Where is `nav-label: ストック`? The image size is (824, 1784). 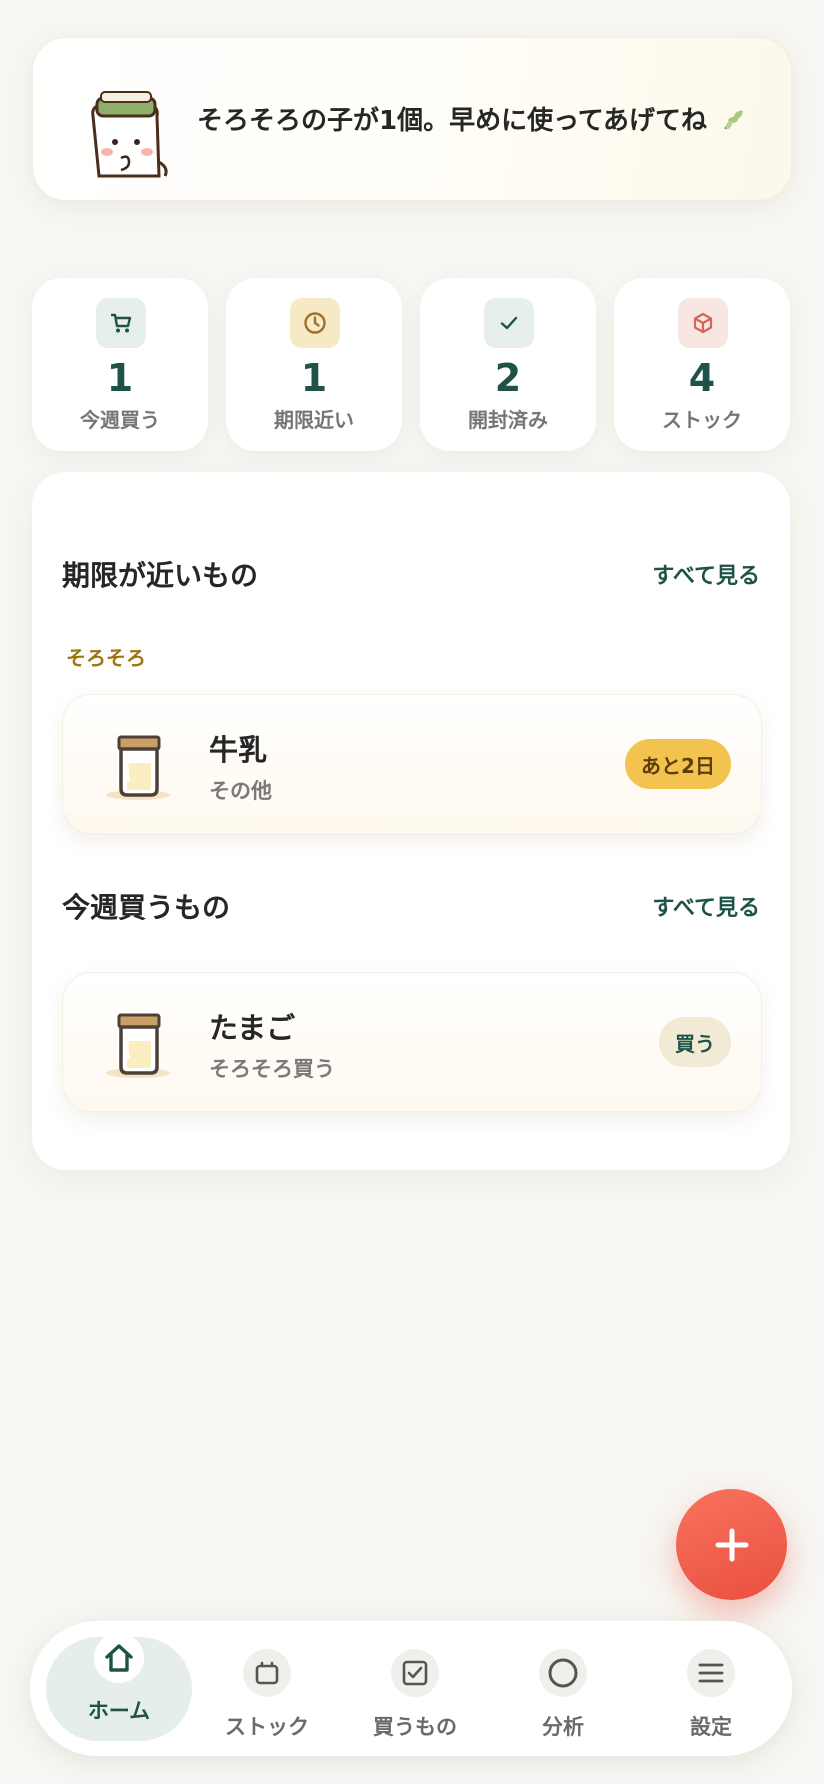
nav-label: ストック is located at coordinates (267, 1727).